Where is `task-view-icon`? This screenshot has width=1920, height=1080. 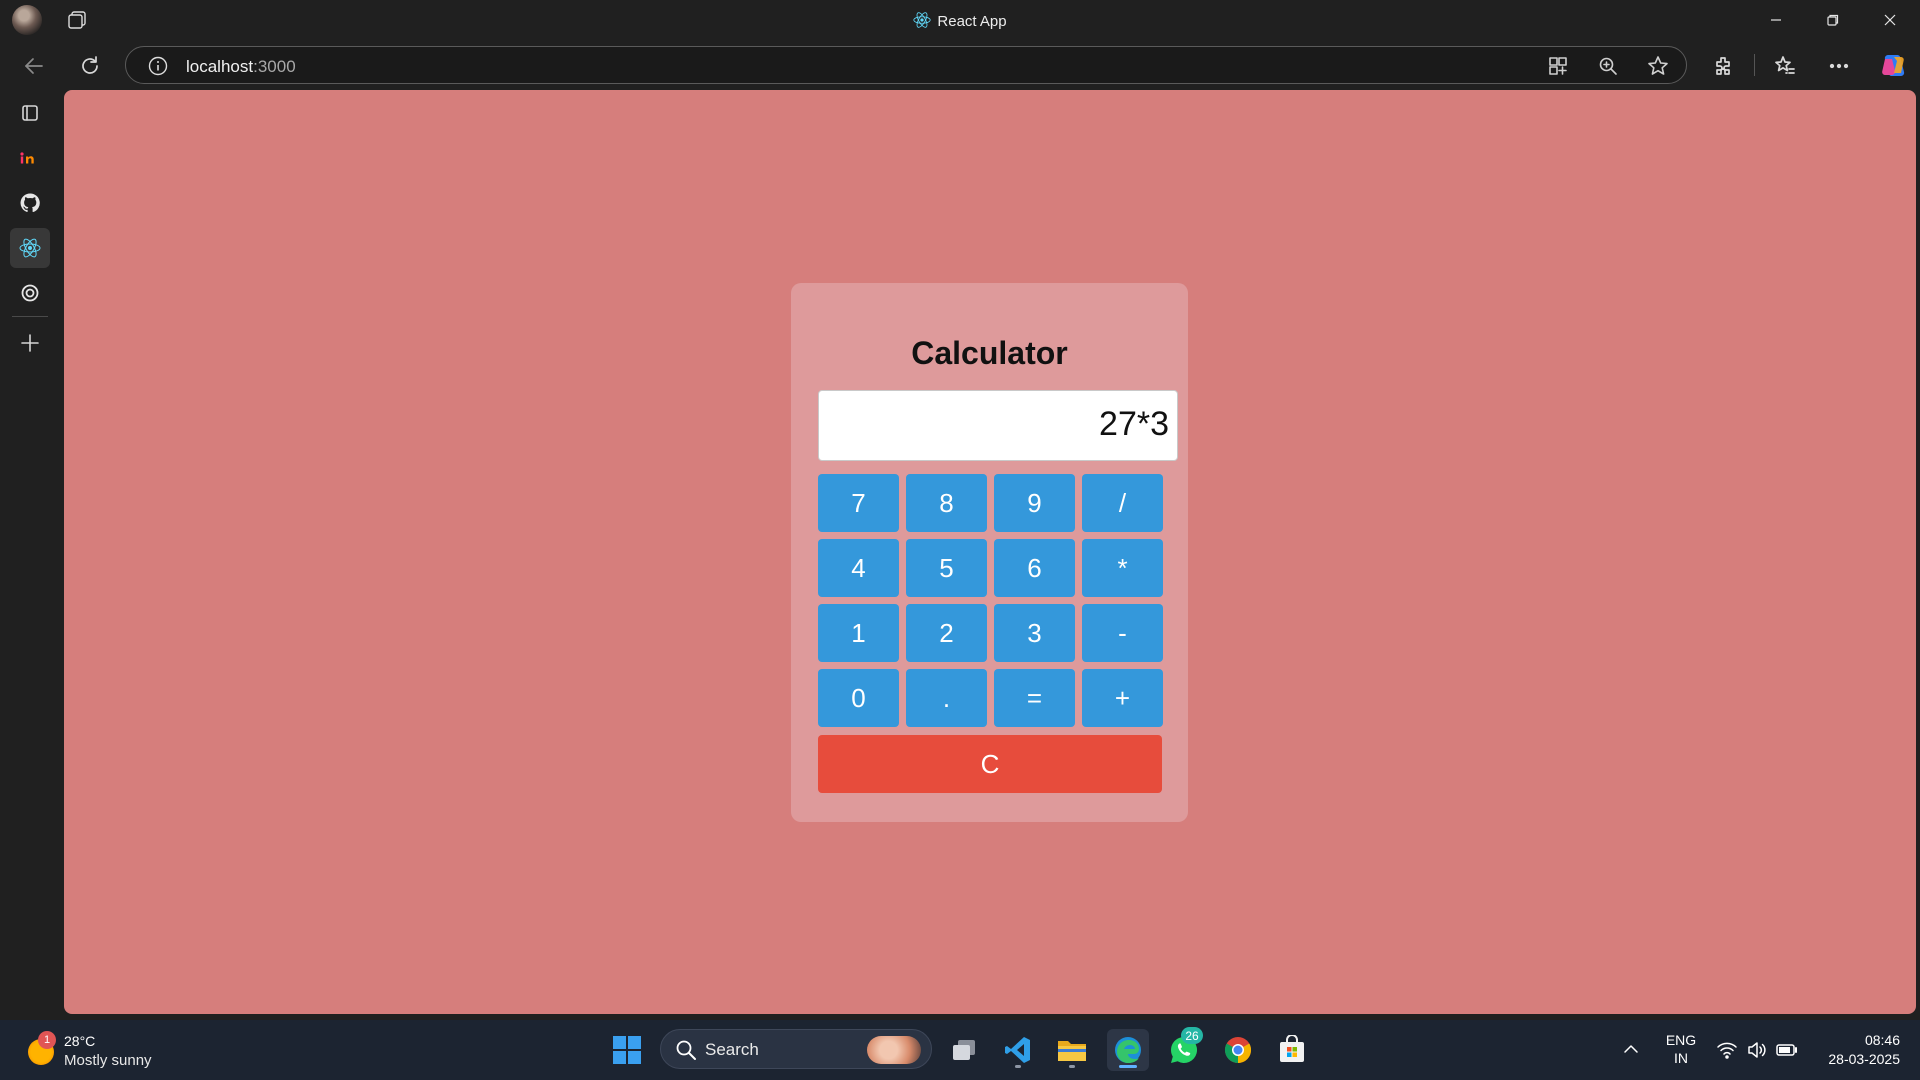 task-view-icon is located at coordinates (964, 1050).